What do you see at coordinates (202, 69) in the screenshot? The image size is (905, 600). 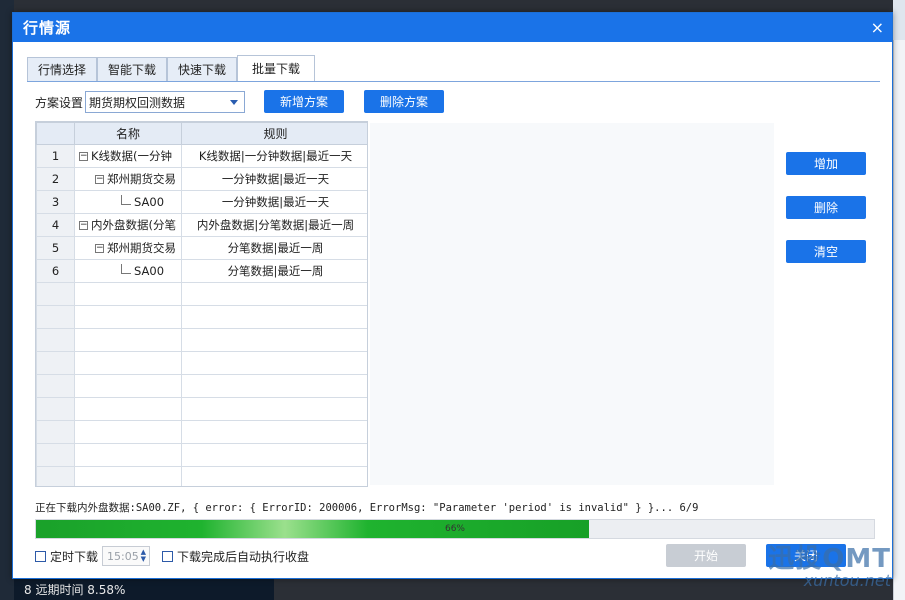 I see `tab-quick-download: 快速下载` at bounding box center [202, 69].